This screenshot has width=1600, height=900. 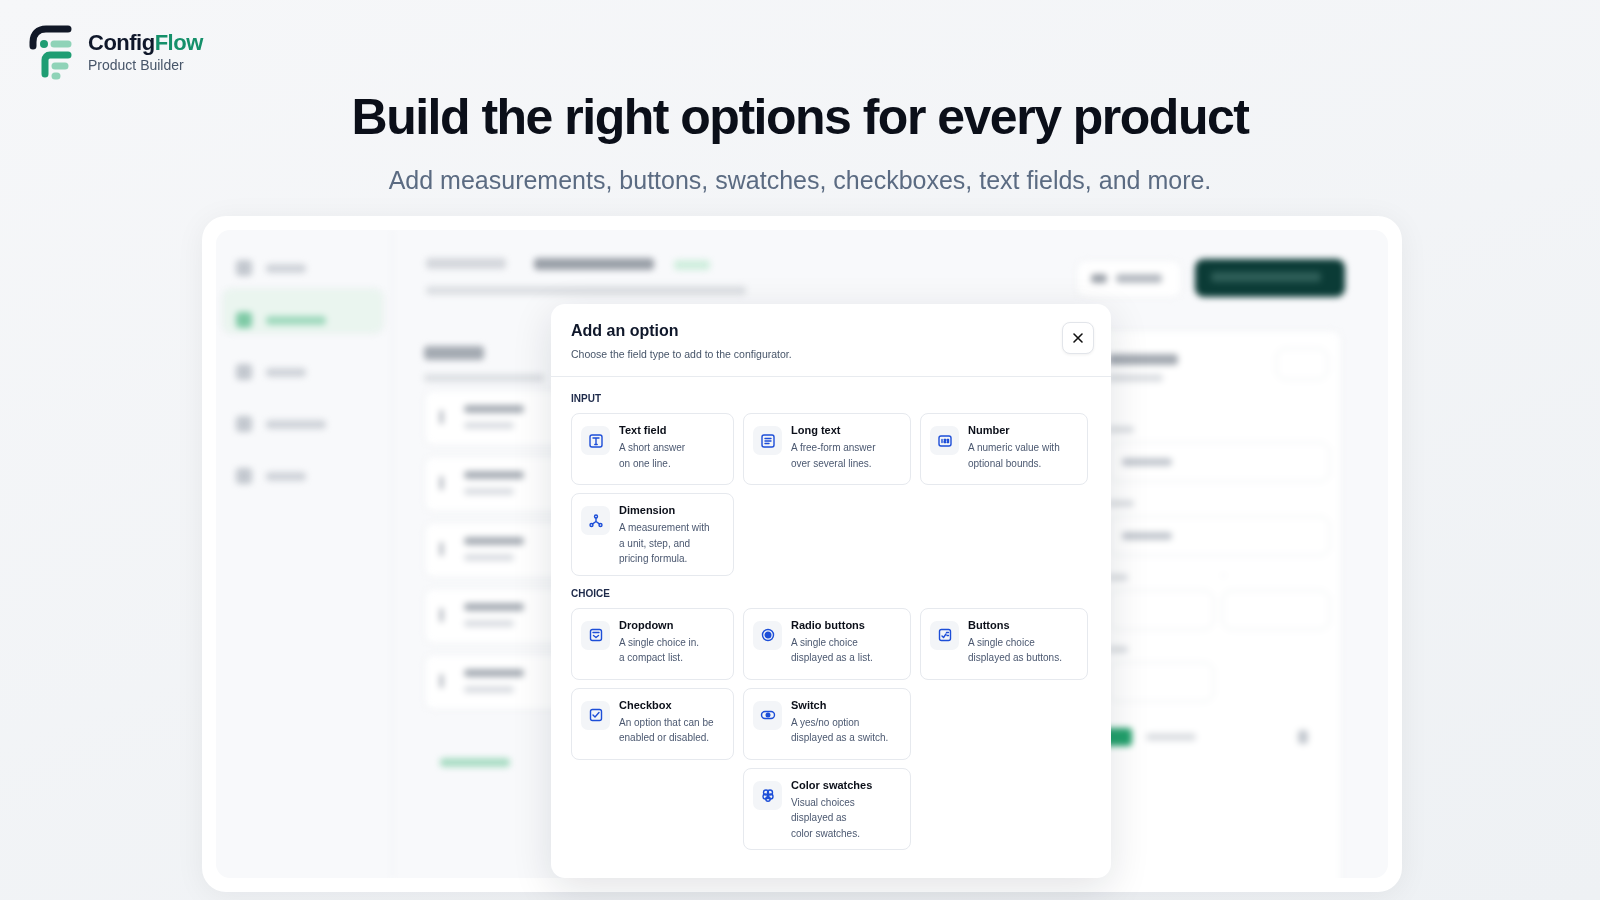 I want to click on dropdown-icon, so click(x=595, y=635).